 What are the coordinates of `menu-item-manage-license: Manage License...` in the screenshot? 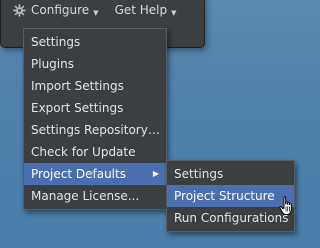 It's located at (95, 196).